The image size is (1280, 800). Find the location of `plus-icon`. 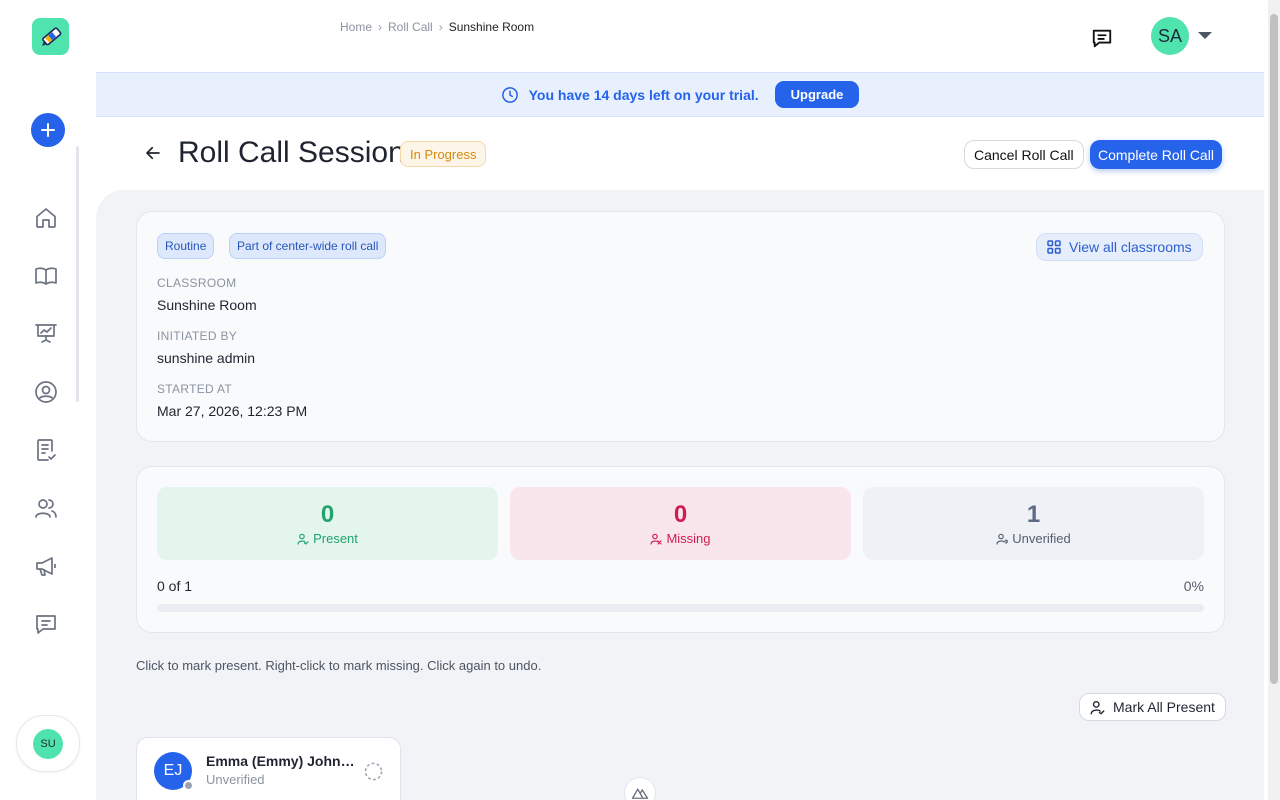

plus-icon is located at coordinates (48, 130).